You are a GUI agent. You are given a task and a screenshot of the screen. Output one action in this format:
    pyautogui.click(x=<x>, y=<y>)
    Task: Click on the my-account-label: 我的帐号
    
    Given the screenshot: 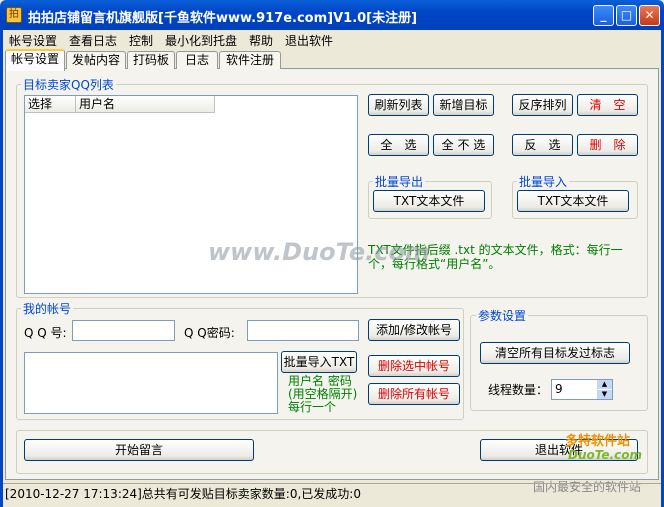 What is the action you would take?
    pyautogui.click(x=47, y=308)
    